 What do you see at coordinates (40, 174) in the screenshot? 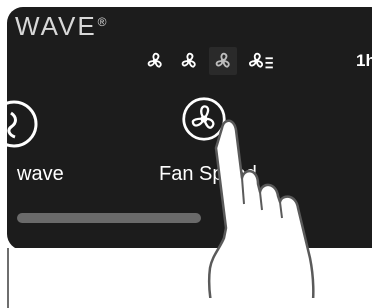
I see `wave-mode-label: wave` at bounding box center [40, 174].